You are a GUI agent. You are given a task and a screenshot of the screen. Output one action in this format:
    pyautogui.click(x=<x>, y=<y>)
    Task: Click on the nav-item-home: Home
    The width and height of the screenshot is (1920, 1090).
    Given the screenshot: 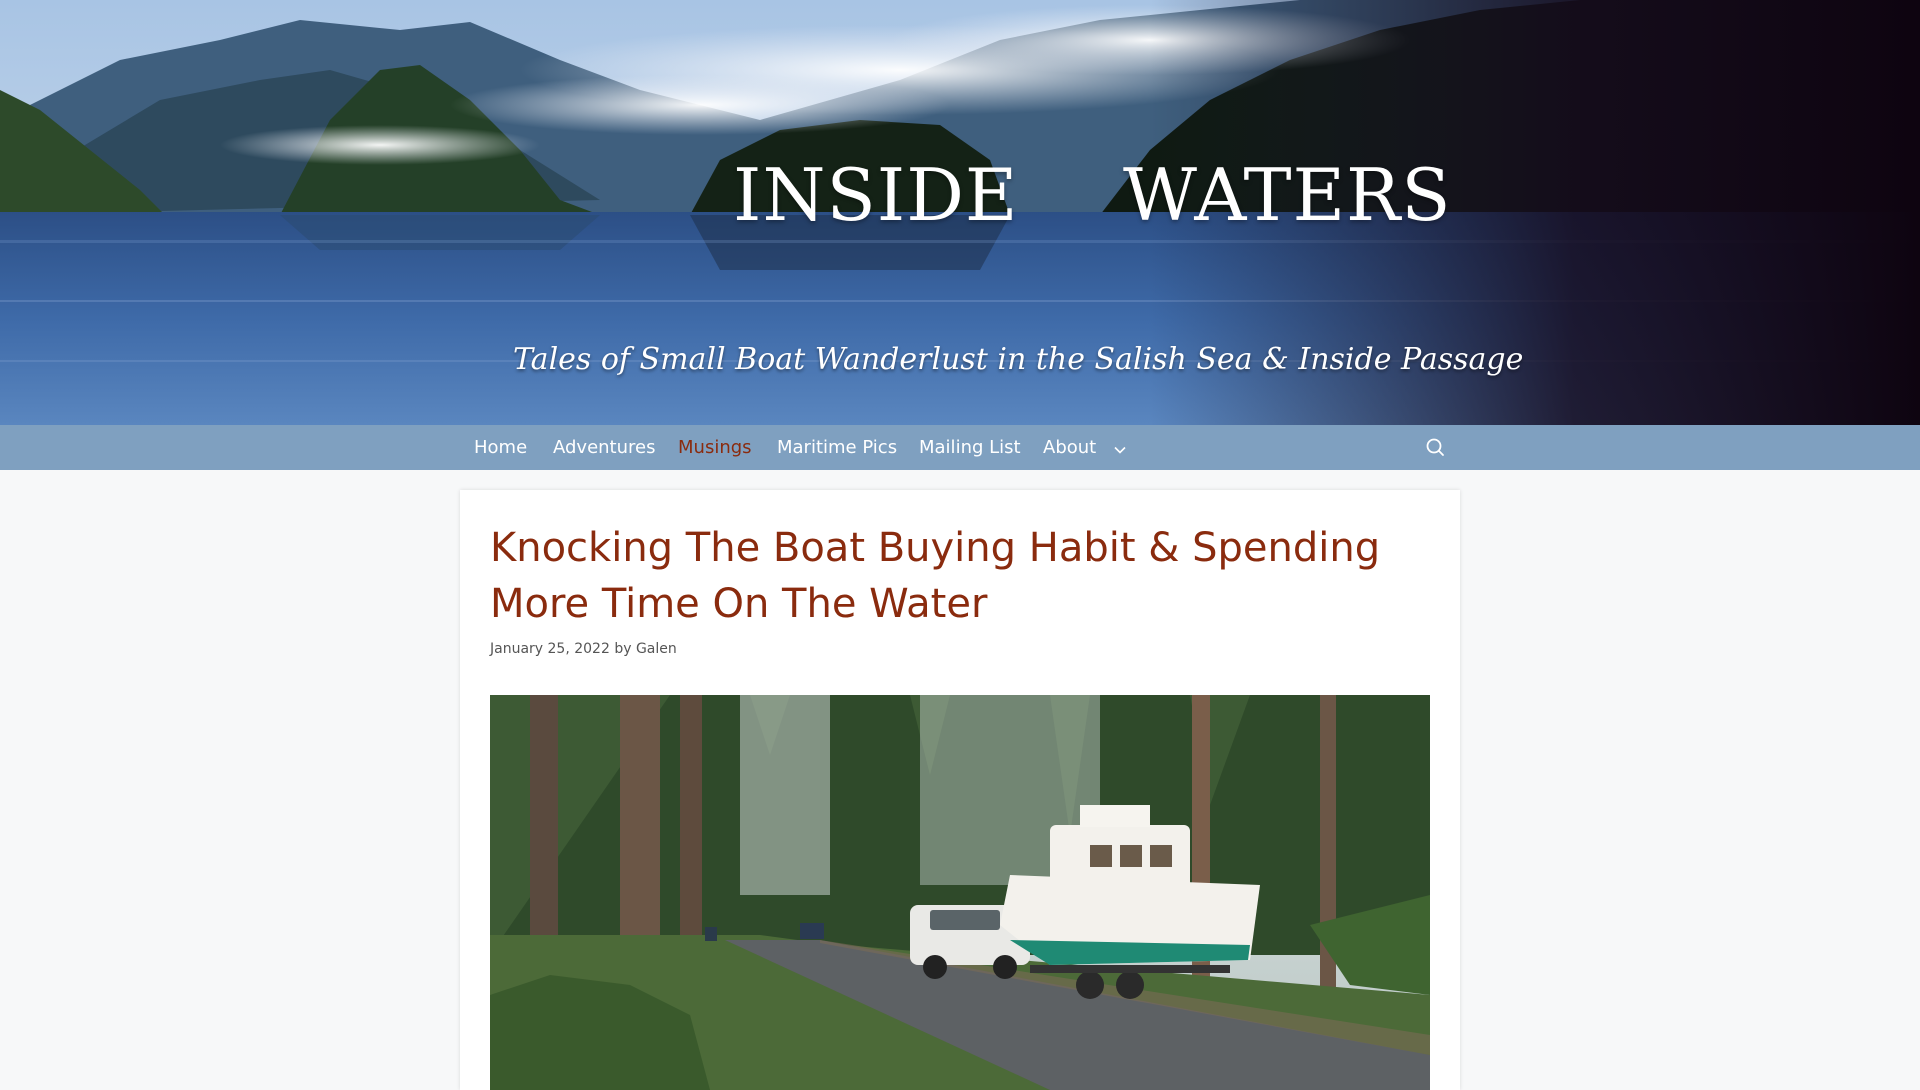 What is the action you would take?
    pyautogui.click(x=500, y=447)
    